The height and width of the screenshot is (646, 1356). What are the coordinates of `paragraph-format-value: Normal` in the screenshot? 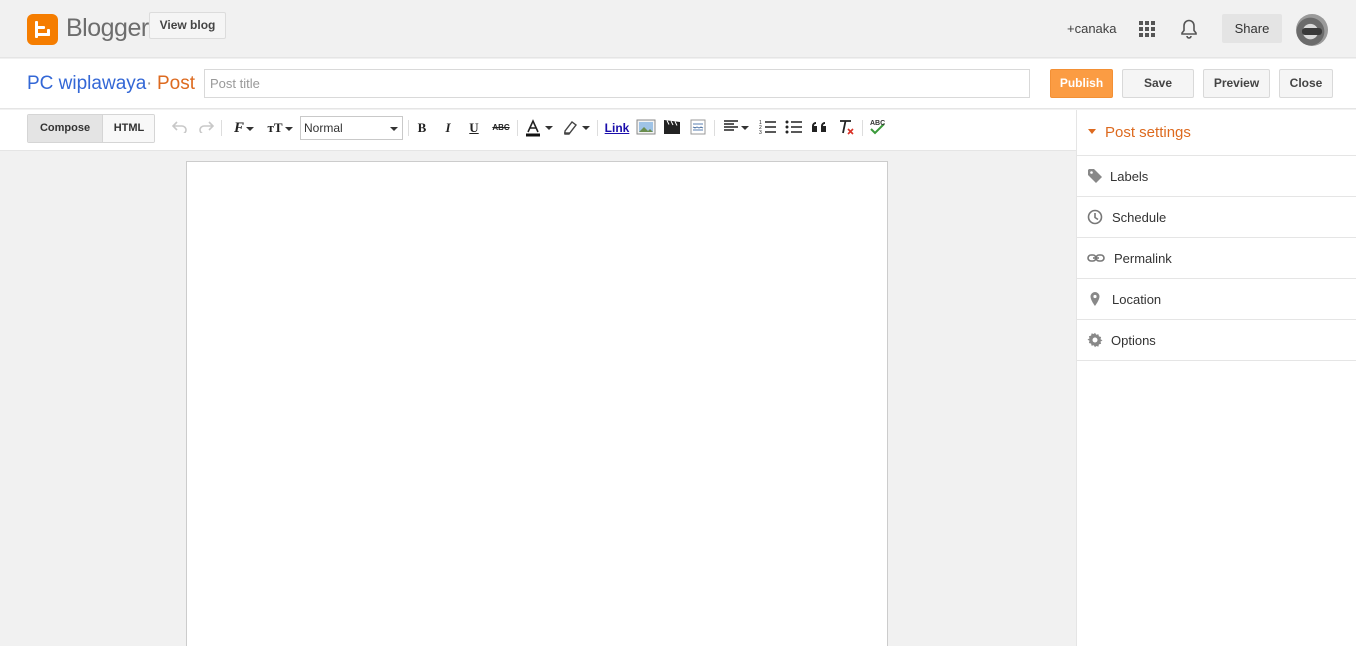 It's located at (323, 128).